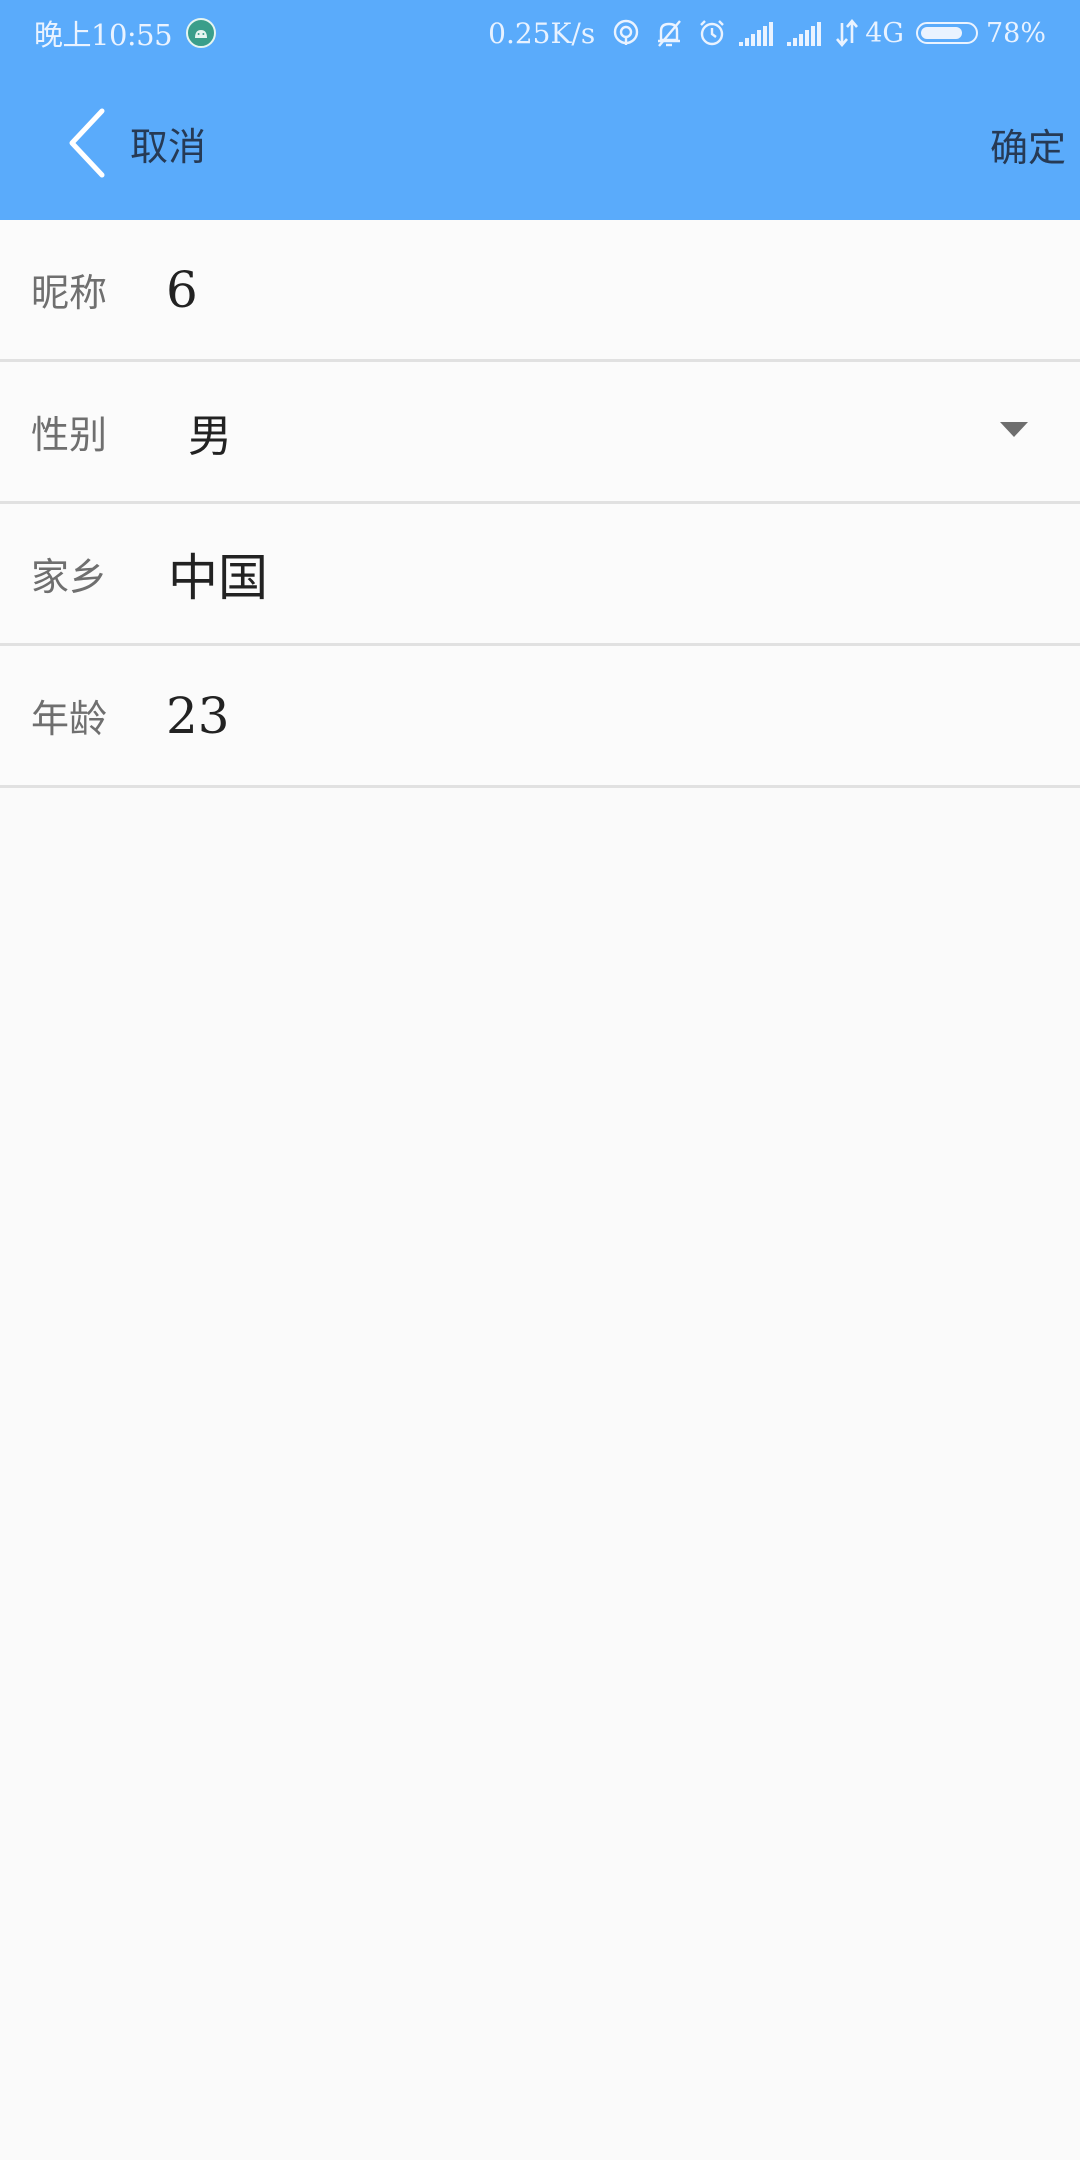 This screenshot has height=2160, width=1080. I want to click on net-speed: 0.25K/s, so click(542, 33).